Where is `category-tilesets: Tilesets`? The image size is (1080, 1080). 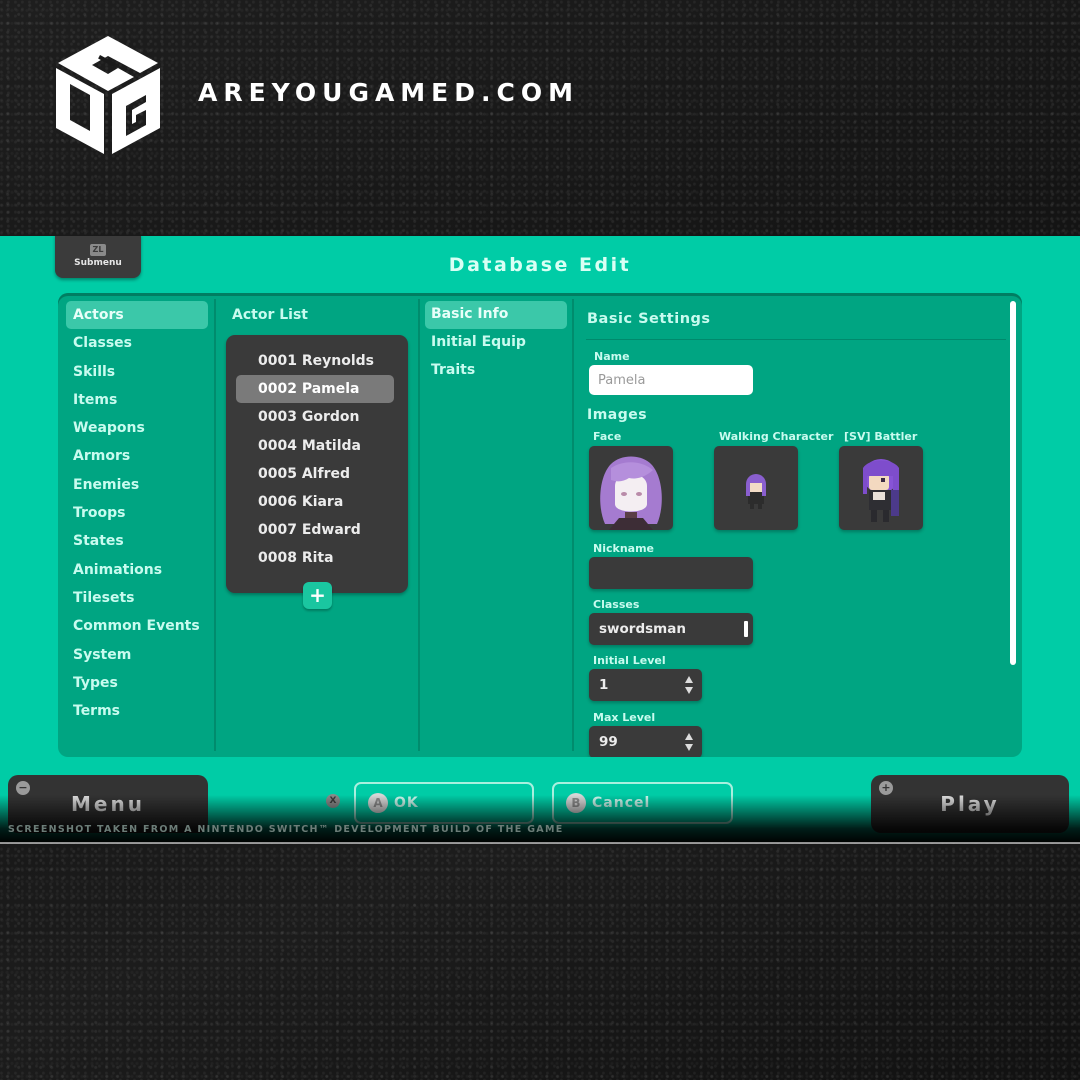 category-tilesets: Tilesets is located at coordinates (137, 598).